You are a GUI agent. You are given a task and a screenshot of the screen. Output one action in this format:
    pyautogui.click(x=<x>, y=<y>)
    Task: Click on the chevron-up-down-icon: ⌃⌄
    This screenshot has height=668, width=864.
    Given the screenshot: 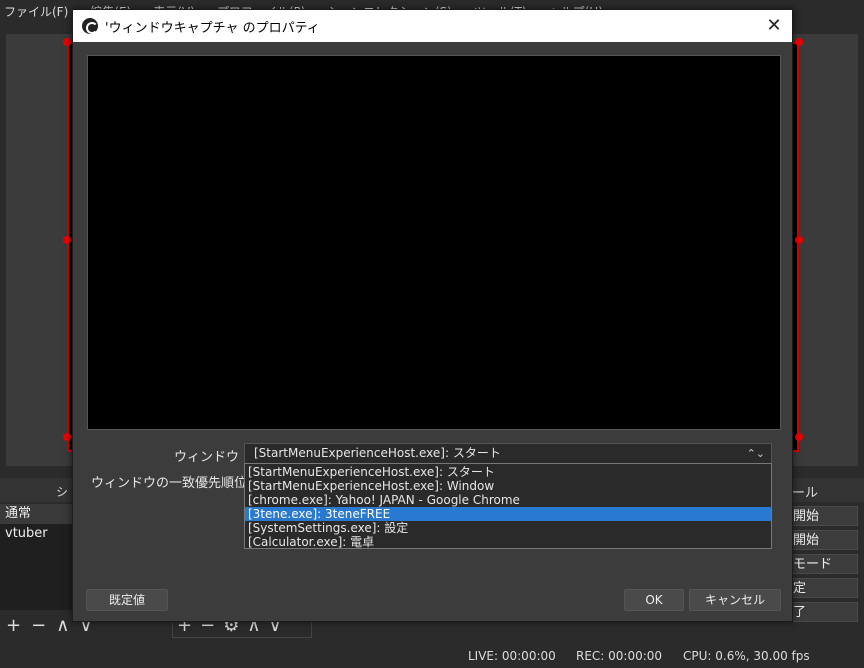 What is the action you would take?
    pyautogui.click(x=755, y=453)
    